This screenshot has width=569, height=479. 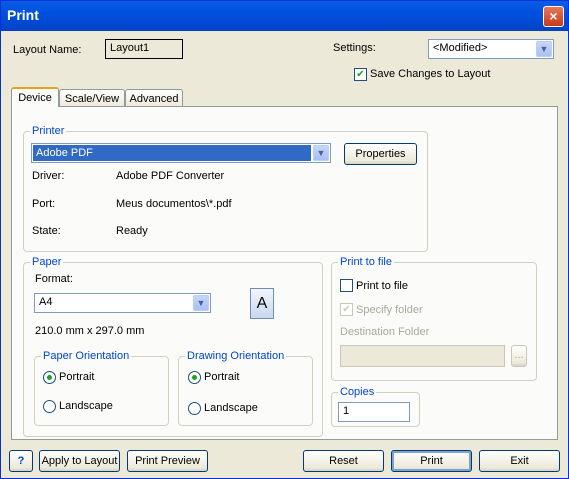 What do you see at coordinates (101, 391) in the screenshot?
I see `paper-orientation-group` at bounding box center [101, 391].